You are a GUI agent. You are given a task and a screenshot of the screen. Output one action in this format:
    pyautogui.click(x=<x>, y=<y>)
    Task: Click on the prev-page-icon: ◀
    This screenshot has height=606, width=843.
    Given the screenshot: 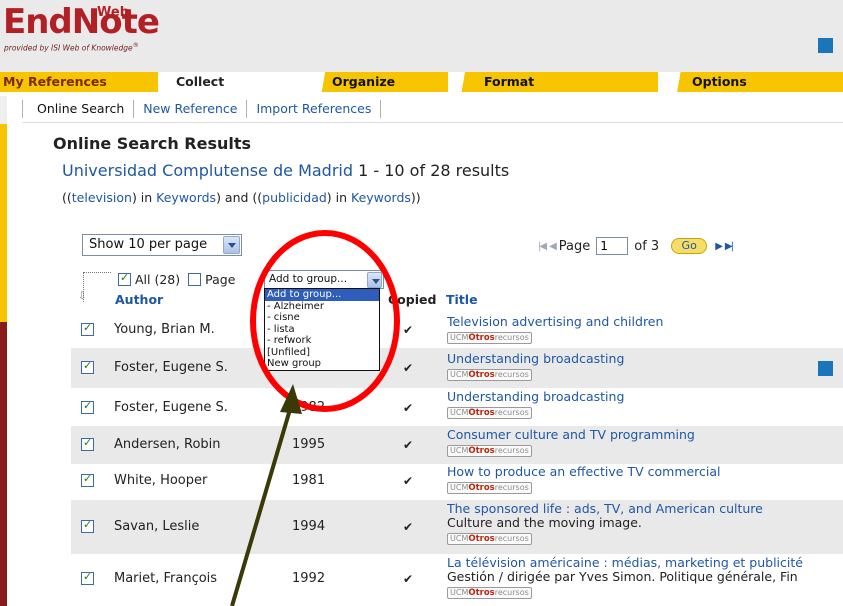 What is the action you would take?
    pyautogui.click(x=553, y=246)
    